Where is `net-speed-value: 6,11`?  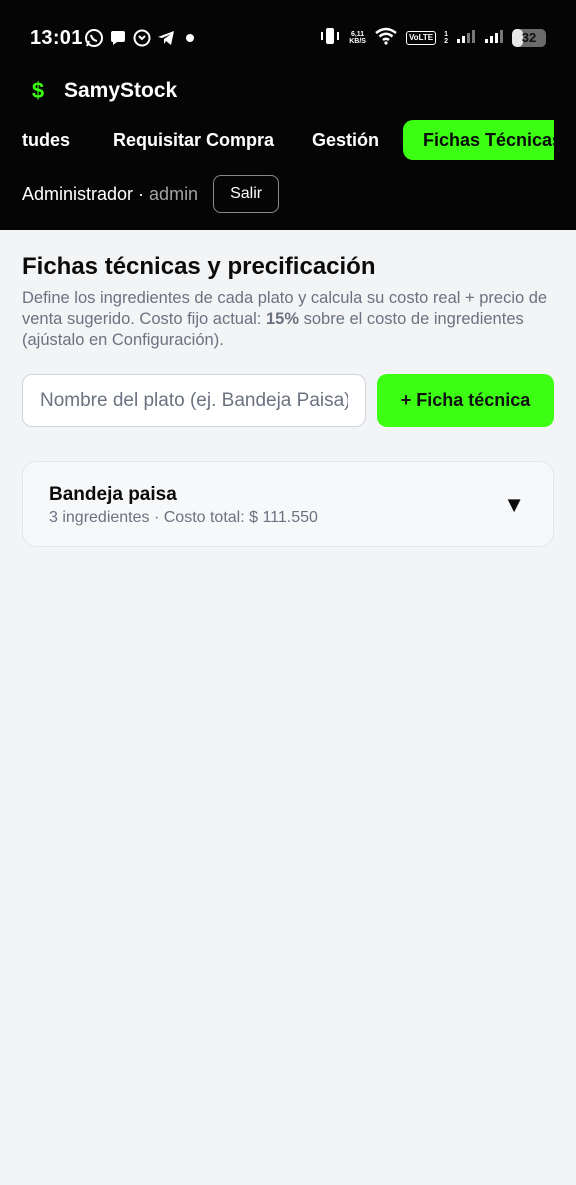 net-speed-value: 6,11 is located at coordinates (357, 34).